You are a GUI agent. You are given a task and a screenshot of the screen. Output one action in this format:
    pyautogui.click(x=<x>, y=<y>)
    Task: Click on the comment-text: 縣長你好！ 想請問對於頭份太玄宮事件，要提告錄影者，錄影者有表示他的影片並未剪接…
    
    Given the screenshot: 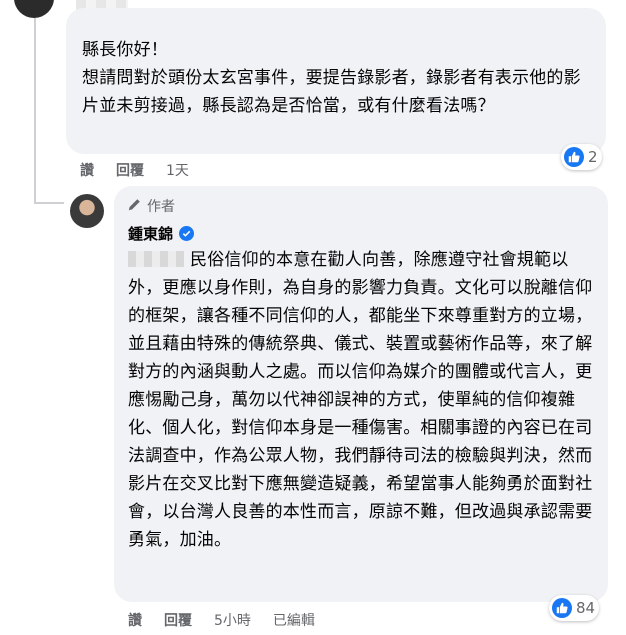 What is the action you would take?
    pyautogui.click(x=331, y=78)
    